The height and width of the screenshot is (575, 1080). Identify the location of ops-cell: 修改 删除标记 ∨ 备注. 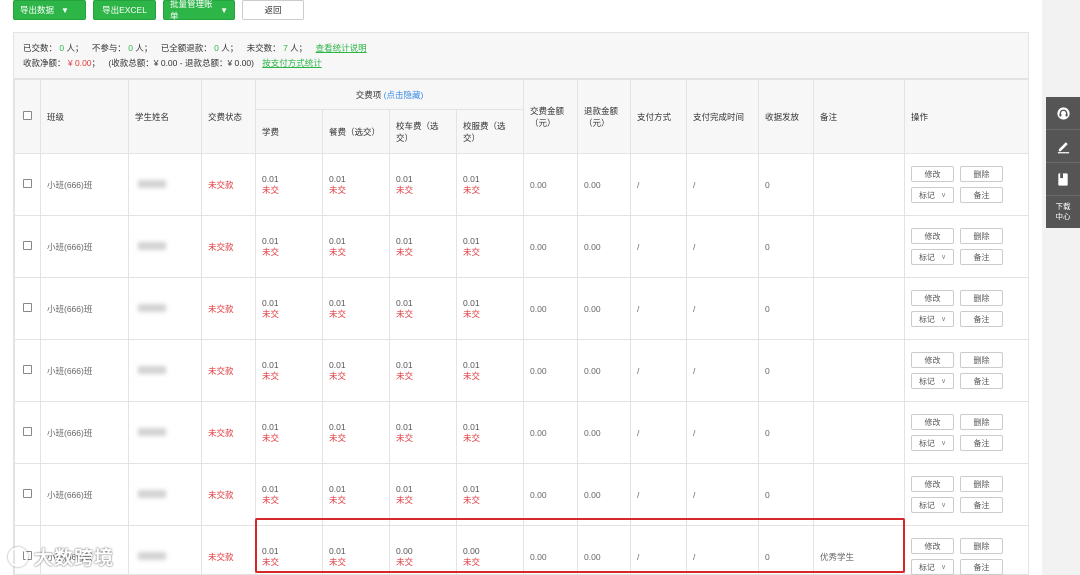
(966, 550).